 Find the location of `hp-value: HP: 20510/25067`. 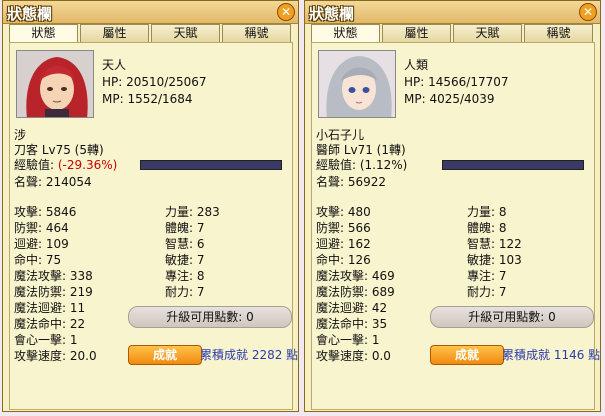

hp-value: HP: 20510/25067 is located at coordinates (154, 82).